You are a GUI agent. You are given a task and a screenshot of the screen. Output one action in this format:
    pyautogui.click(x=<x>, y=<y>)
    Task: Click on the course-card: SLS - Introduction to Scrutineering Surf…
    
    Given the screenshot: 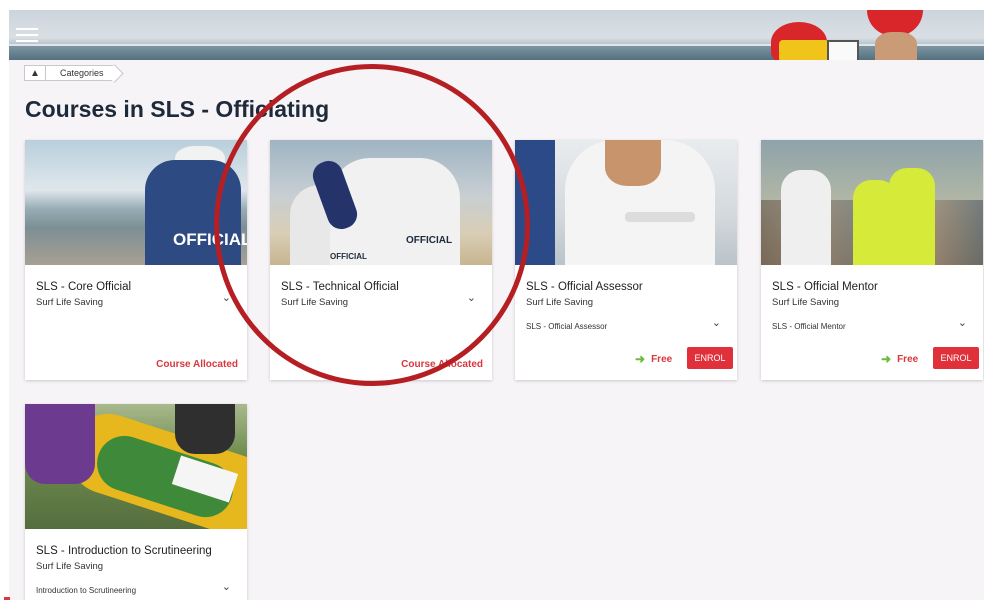 What is the action you would take?
    pyautogui.click(x=136, y=502)
    